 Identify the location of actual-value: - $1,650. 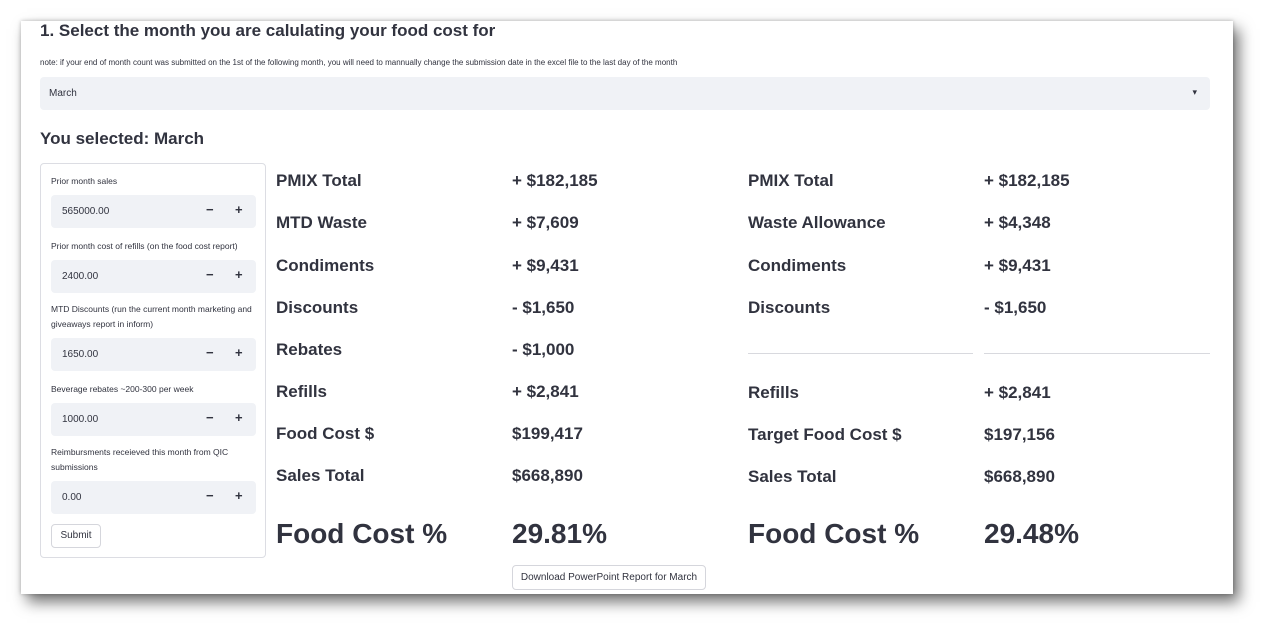
(543, 307).